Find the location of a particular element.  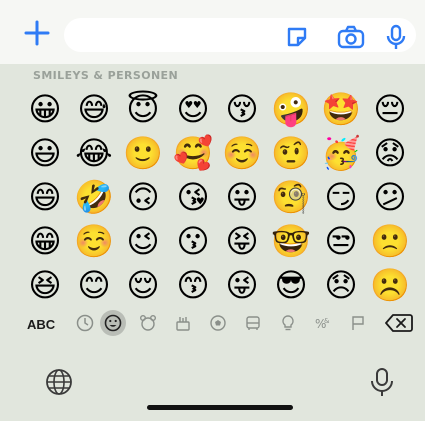

emoji-key: 😚 is located at coordinates (242, 109).